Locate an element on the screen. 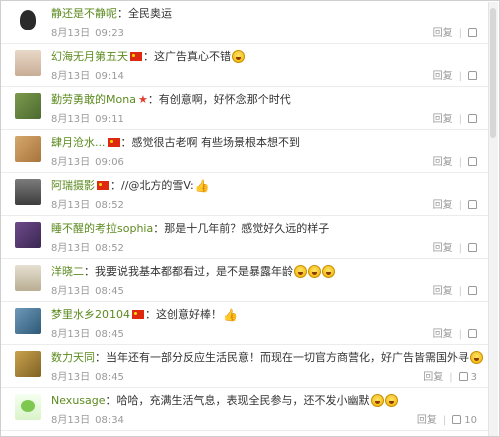 Image resolution: width=500 pixels, height=437 pixels. username-link: 睡不醒的考拉sophia is located at coordinates (102, 228).